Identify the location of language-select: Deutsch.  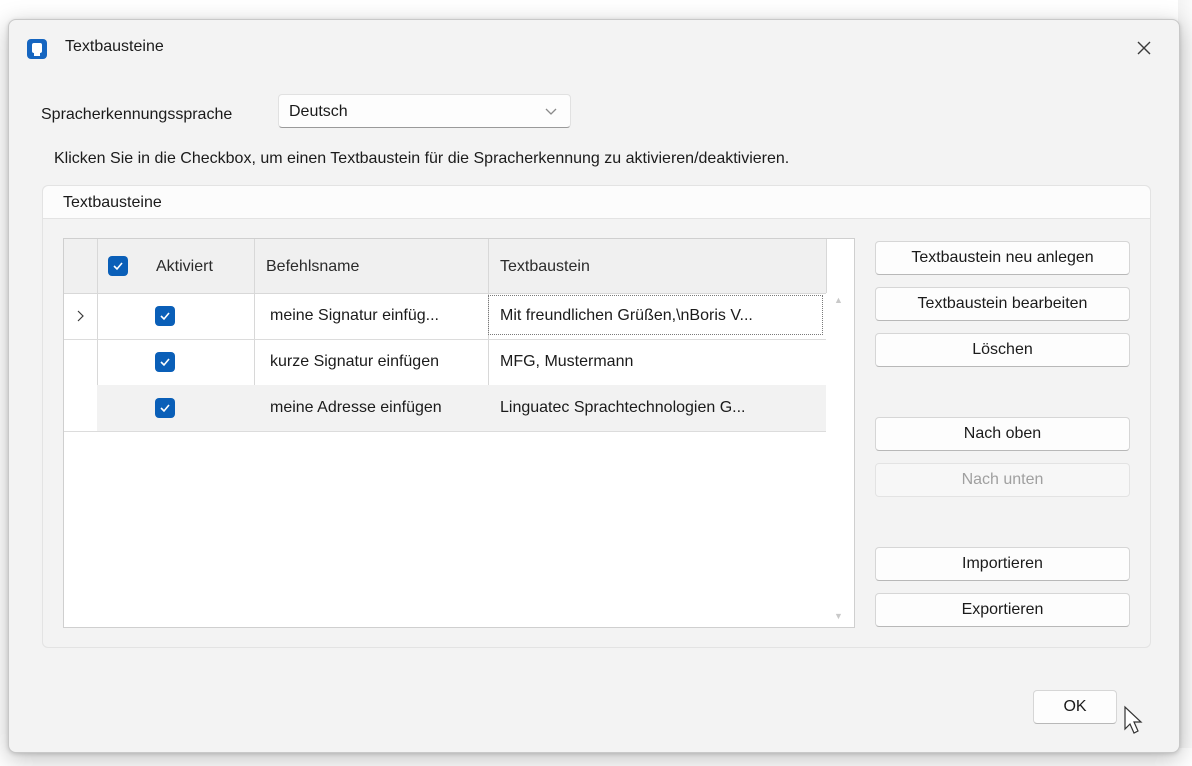
(424, 111).